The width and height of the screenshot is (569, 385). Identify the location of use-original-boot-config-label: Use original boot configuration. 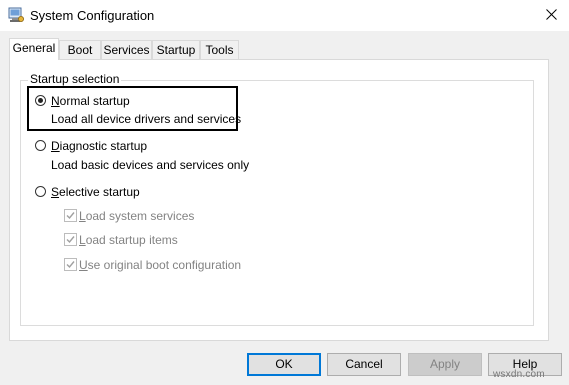
(160, 265).